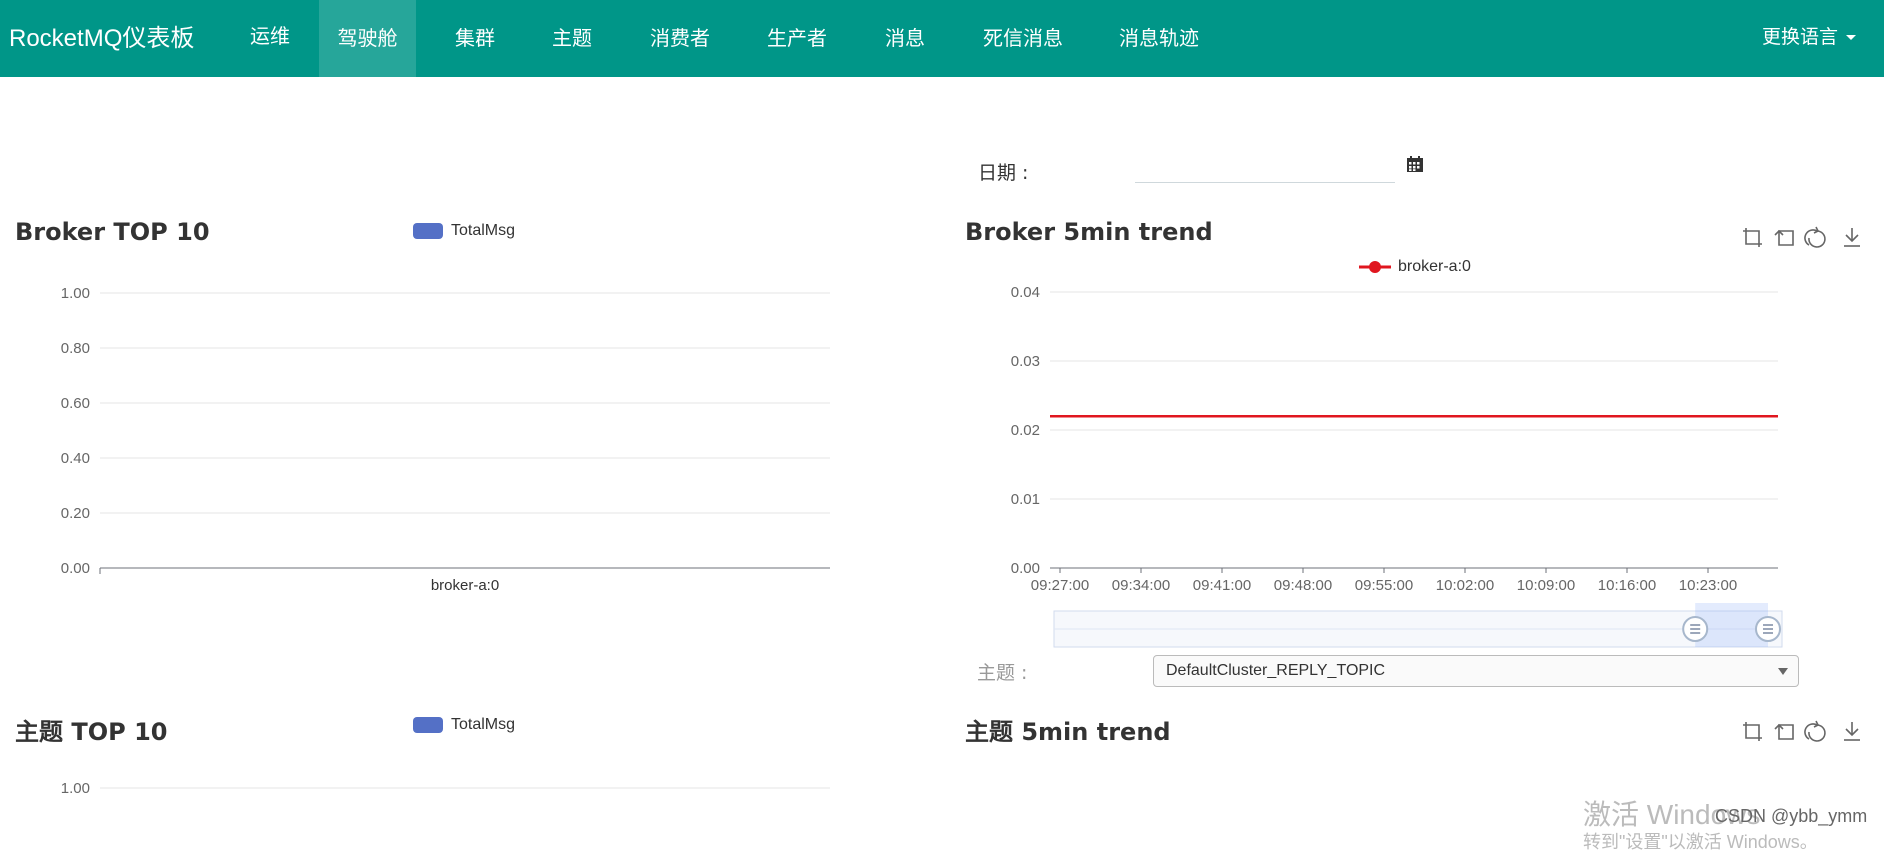 The width and height of the screenshot is (1884, 854). I want to click on nav-item-topic: 主题, so click(572, 38).